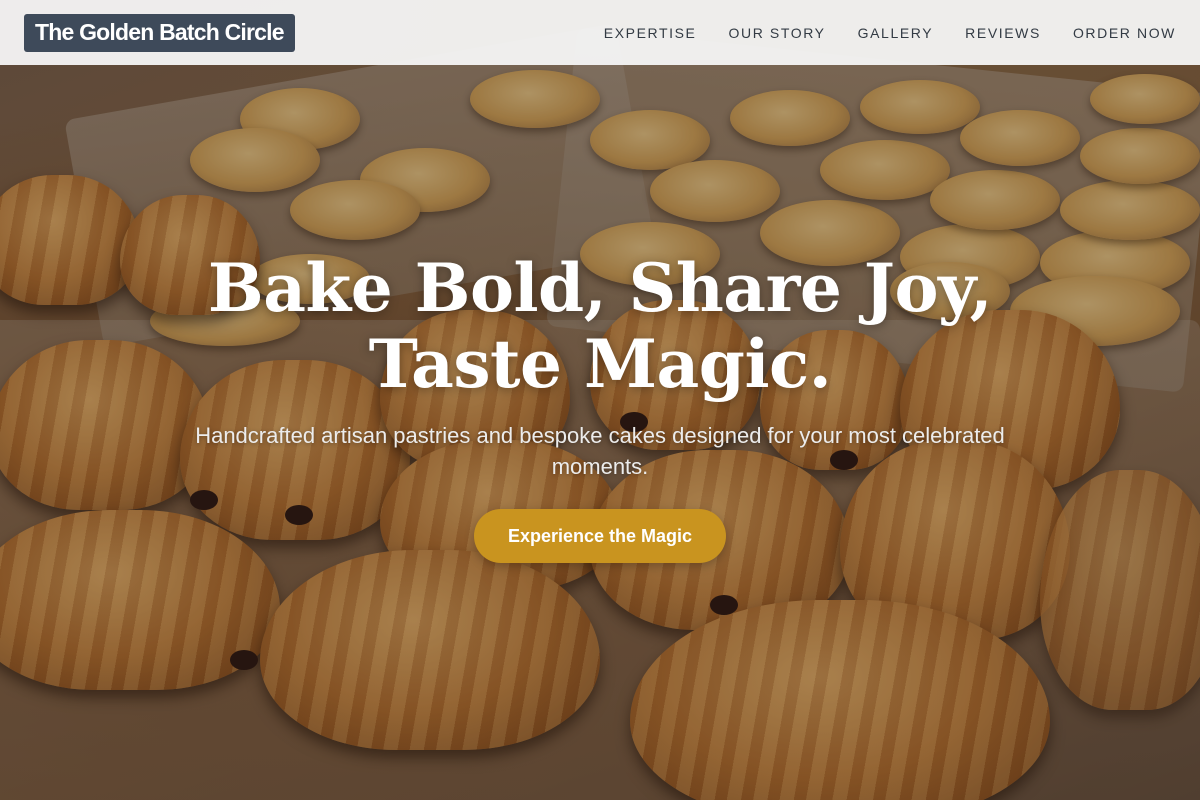 This screenshot has width=1200, height=800. I want to click on hero-title-line-1: Bake Bold, Share Joy,, so click(600, 288).